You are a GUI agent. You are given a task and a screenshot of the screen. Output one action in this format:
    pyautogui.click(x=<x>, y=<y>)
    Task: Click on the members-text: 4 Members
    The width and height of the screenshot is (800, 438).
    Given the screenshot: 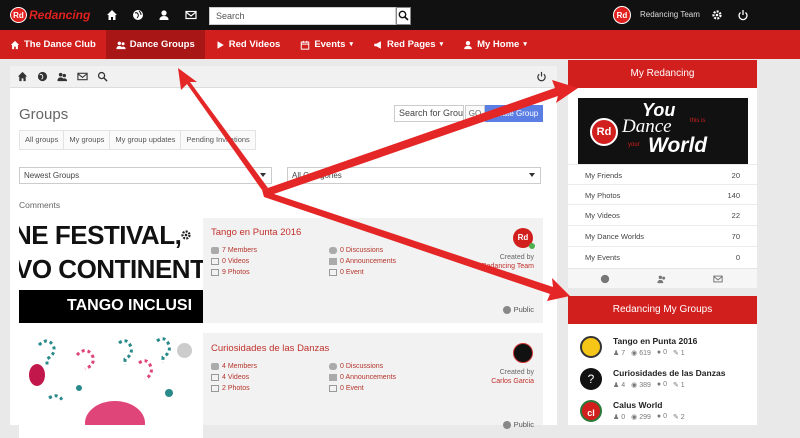 What is the action you would take?
    pyautogui.click(x=240, y=366)
    